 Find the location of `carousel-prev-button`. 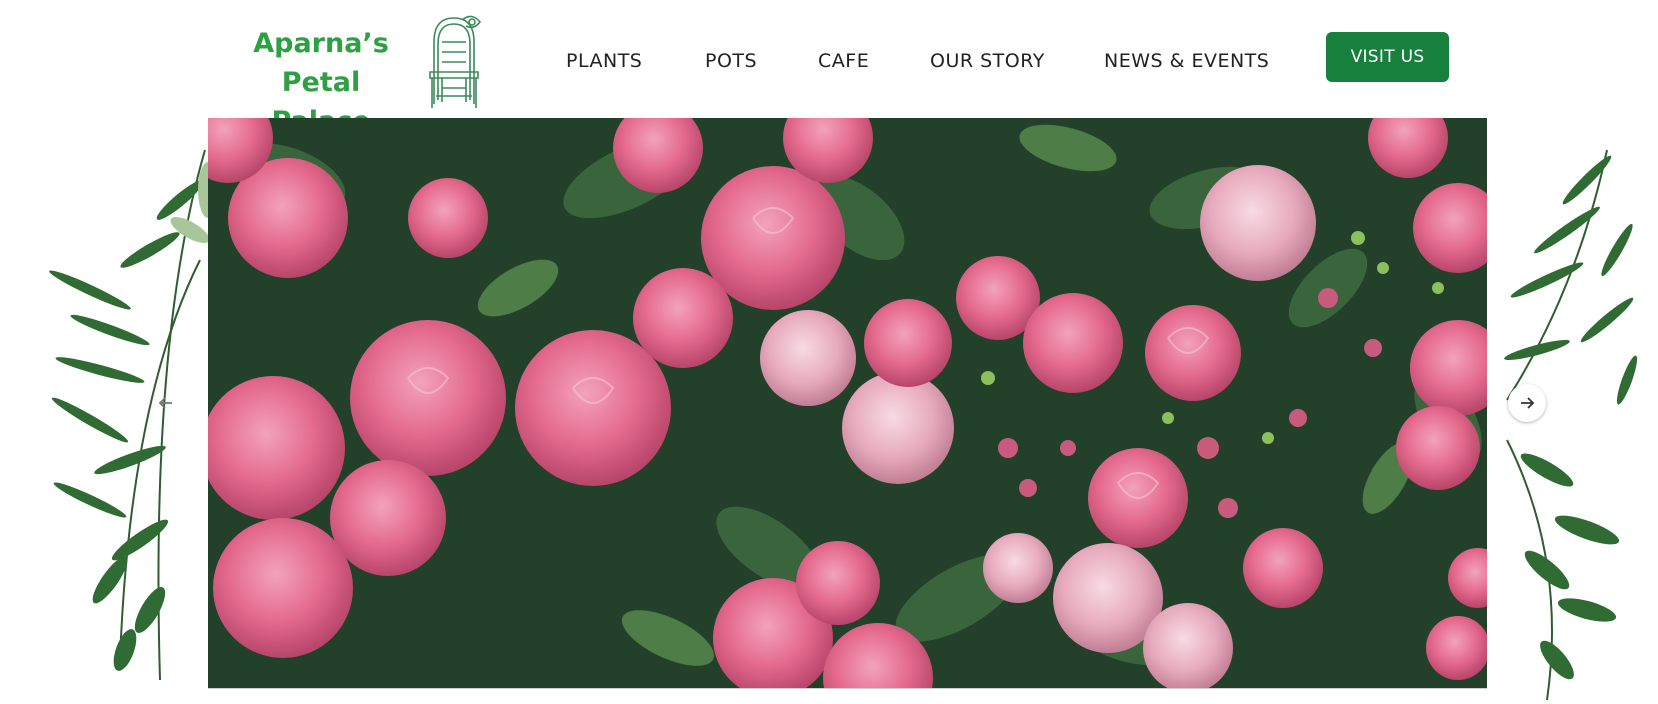

carousel-prev-button is located at coordinates (166, 403).